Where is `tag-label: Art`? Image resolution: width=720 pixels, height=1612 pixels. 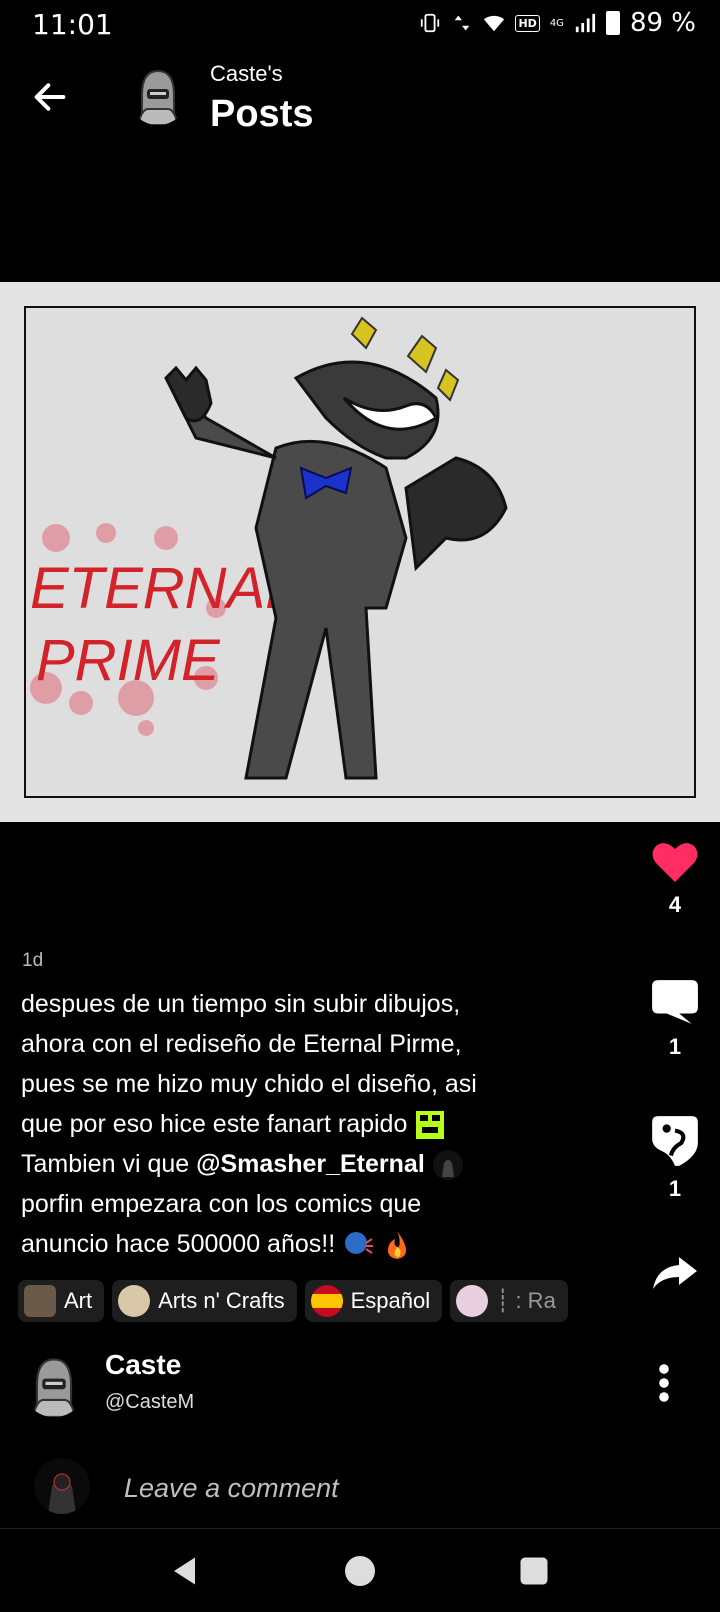 tag-label: Art is located at coordinates (78, 1300).